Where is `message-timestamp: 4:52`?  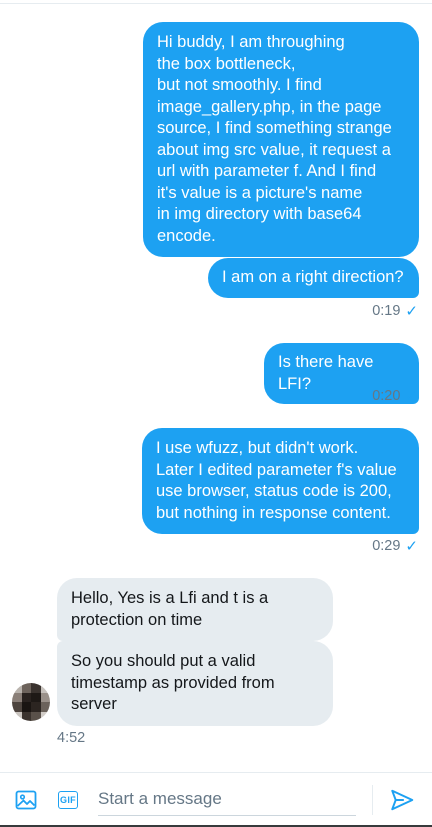
message-timestamp: 4:52 is located at coordinates (71, 738).